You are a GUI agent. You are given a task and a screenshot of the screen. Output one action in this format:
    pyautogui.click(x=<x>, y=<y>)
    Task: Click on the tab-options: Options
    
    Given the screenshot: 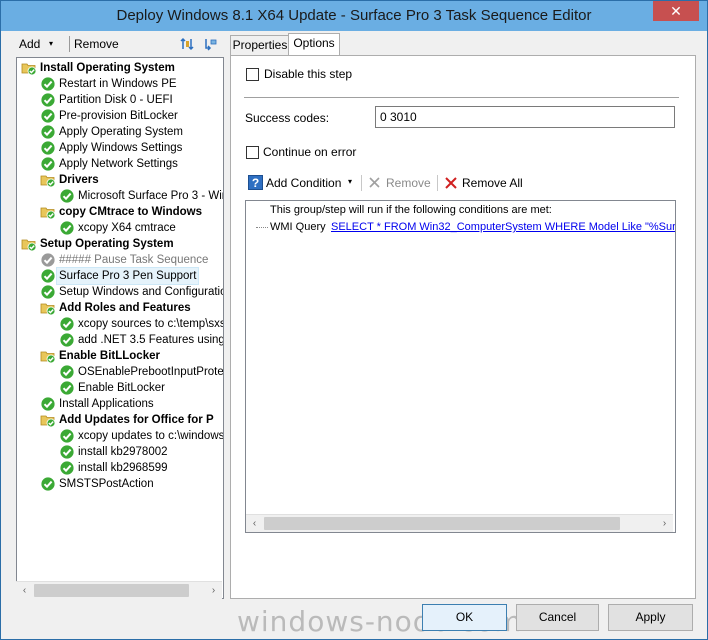 What is the action you would take?
    pyautogui.click(x=314, y=44)
    